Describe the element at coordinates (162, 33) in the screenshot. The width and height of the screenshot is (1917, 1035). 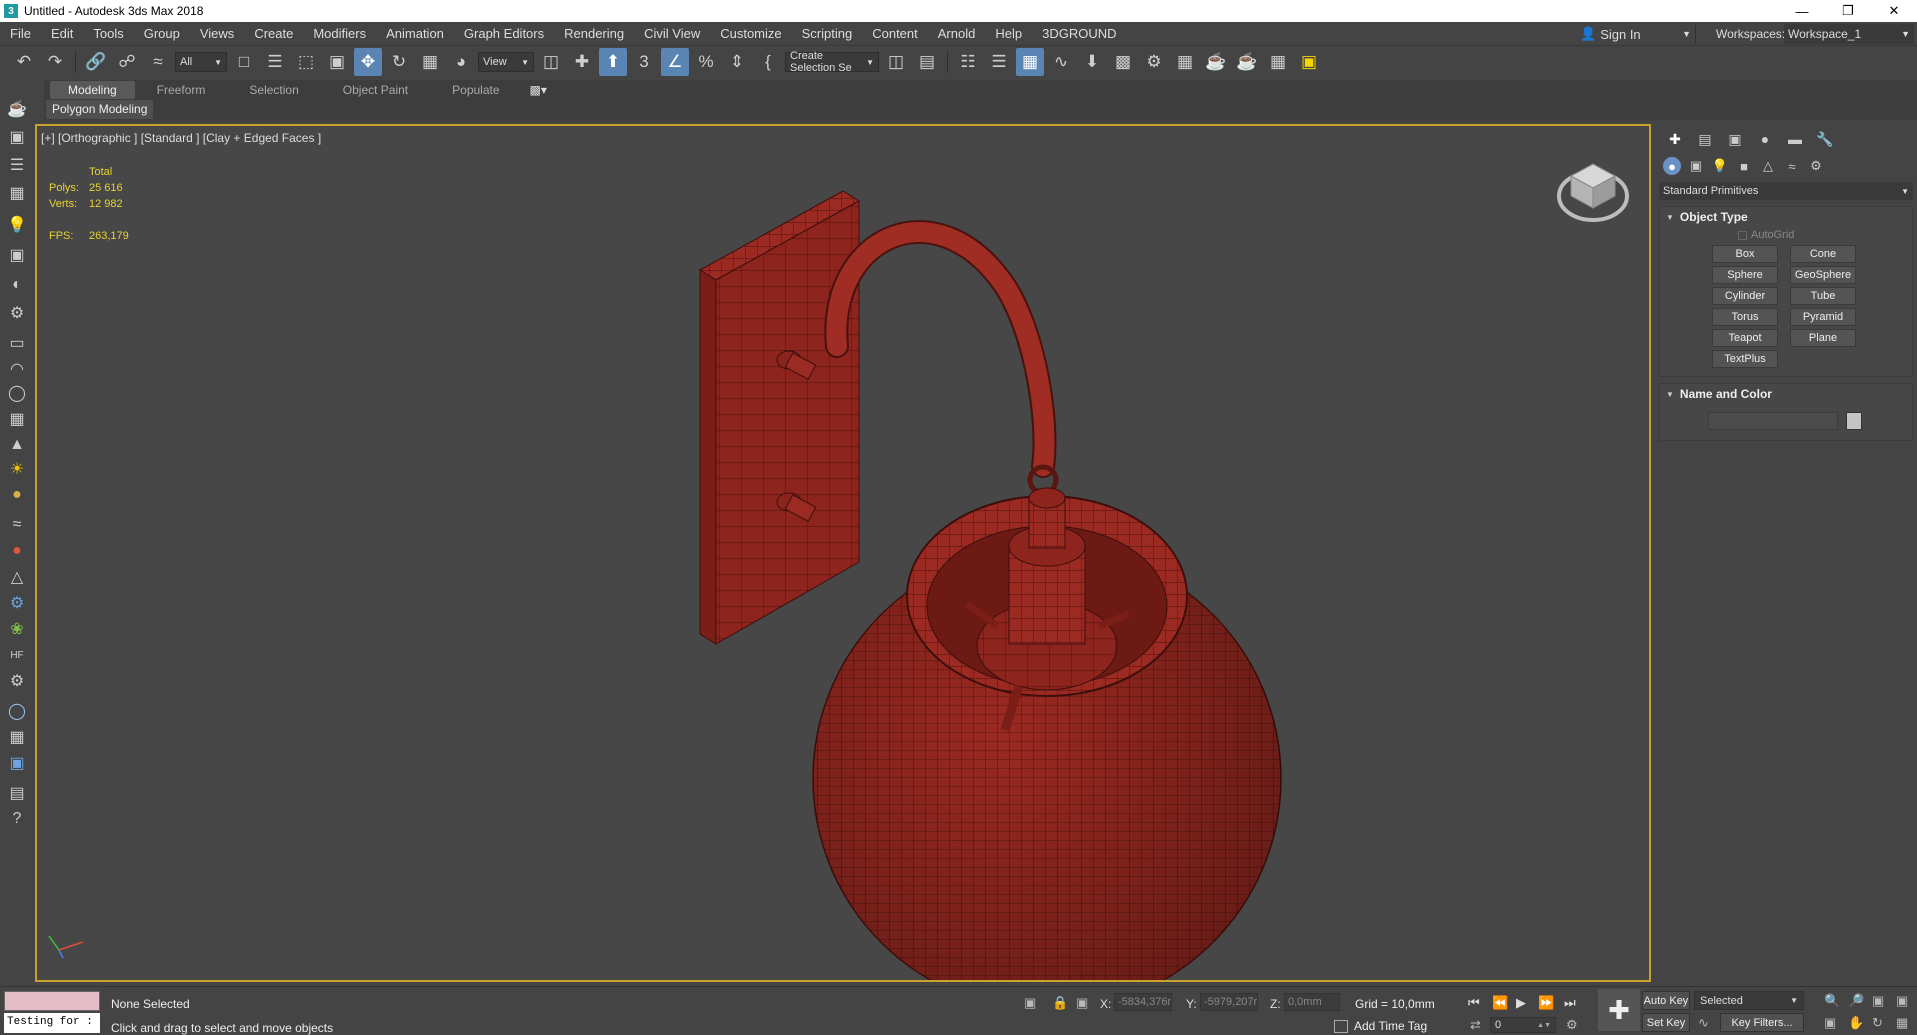
I see `menu-group: Group` at that location.